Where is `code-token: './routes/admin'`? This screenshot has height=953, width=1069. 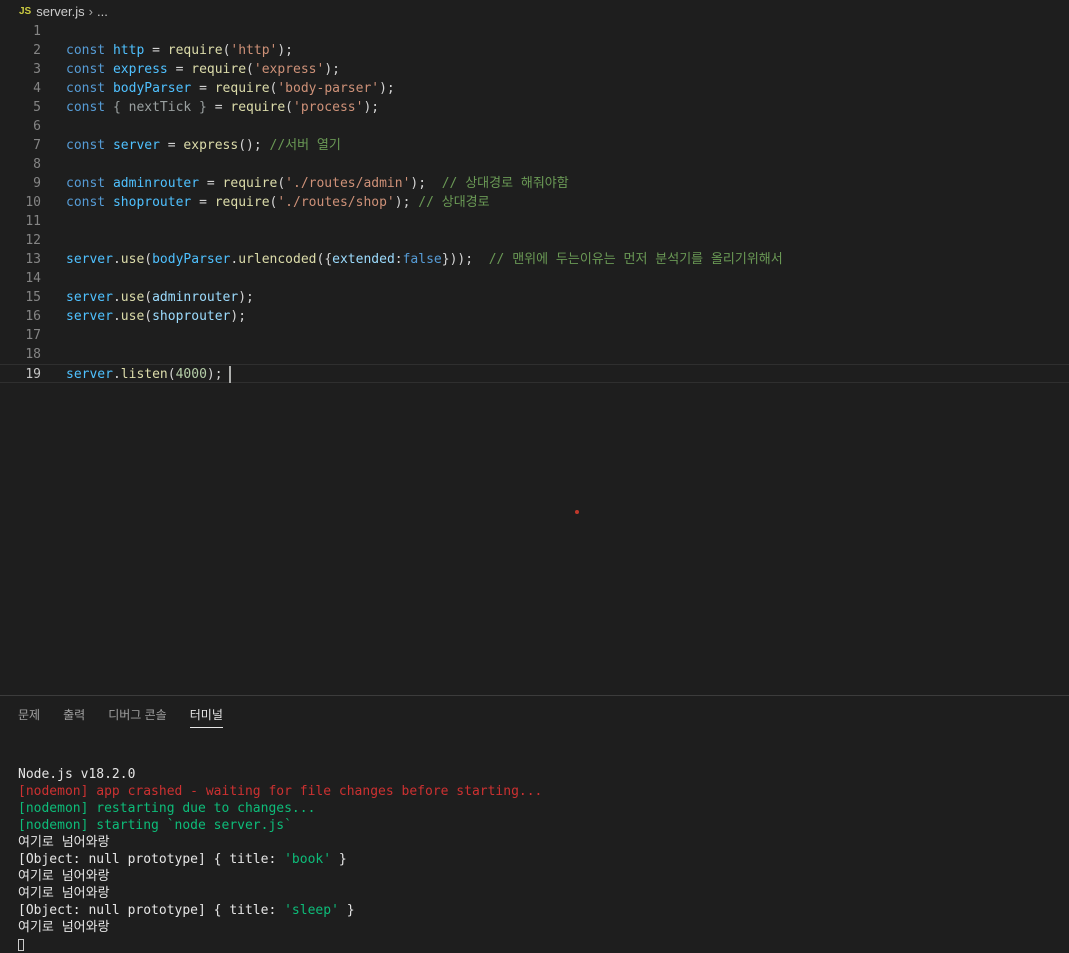
code-token: './routes/admin' is located at coordinates (348, 183).